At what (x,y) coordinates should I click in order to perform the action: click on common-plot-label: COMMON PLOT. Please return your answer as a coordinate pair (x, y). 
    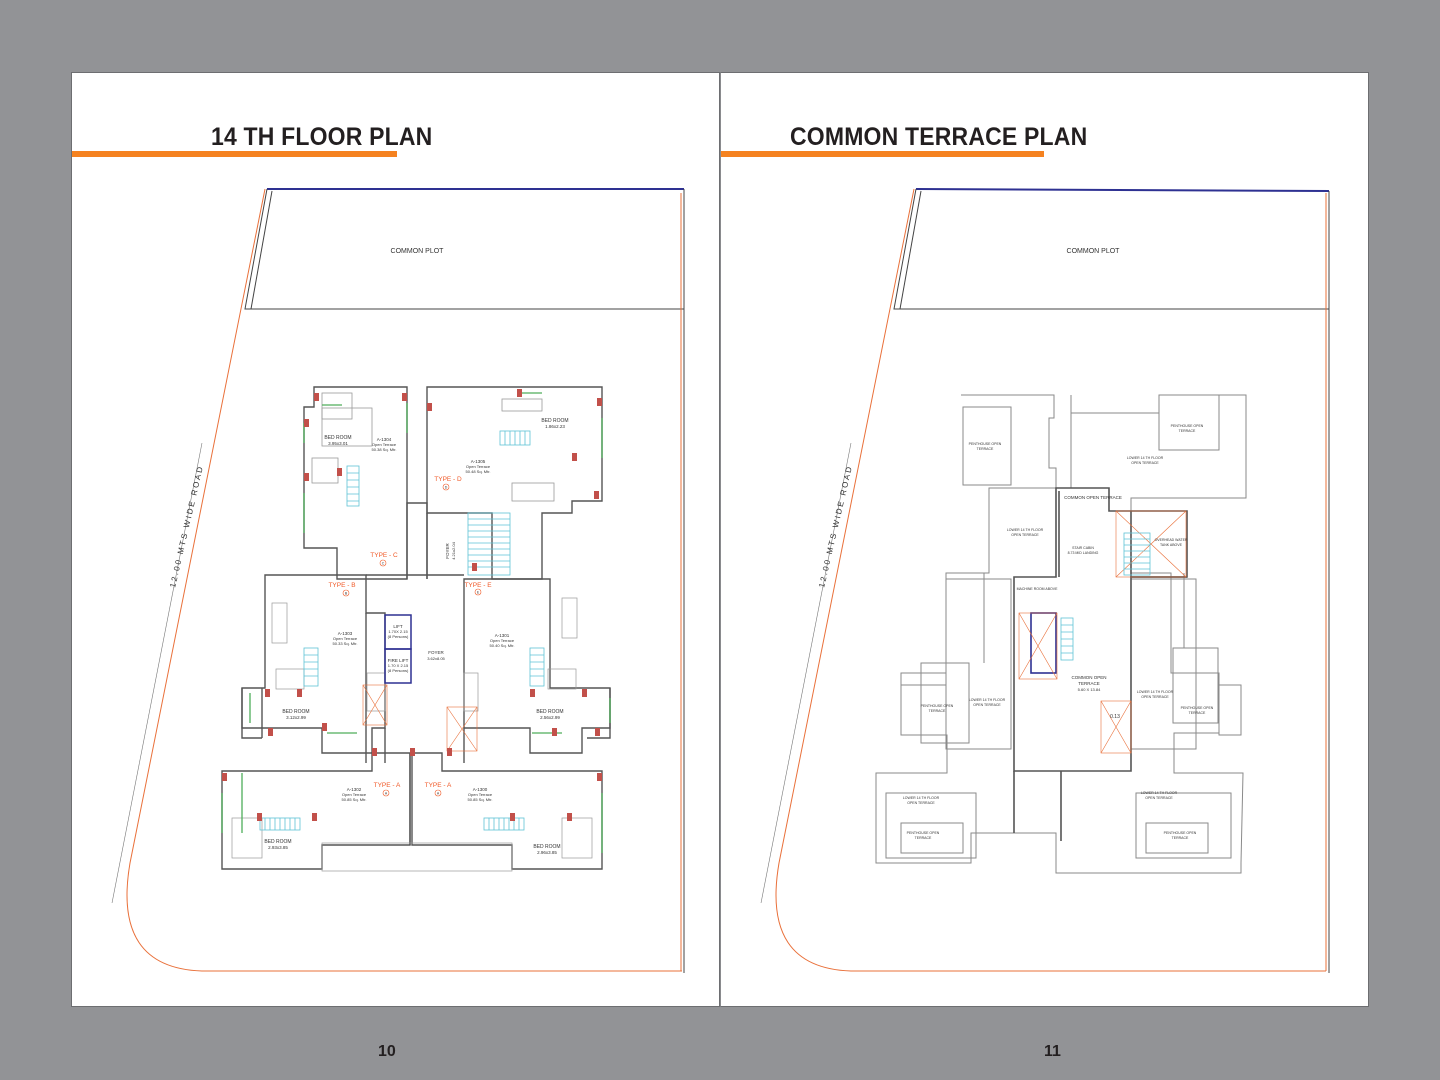
    Looking at the image, I should click on (418, 251).